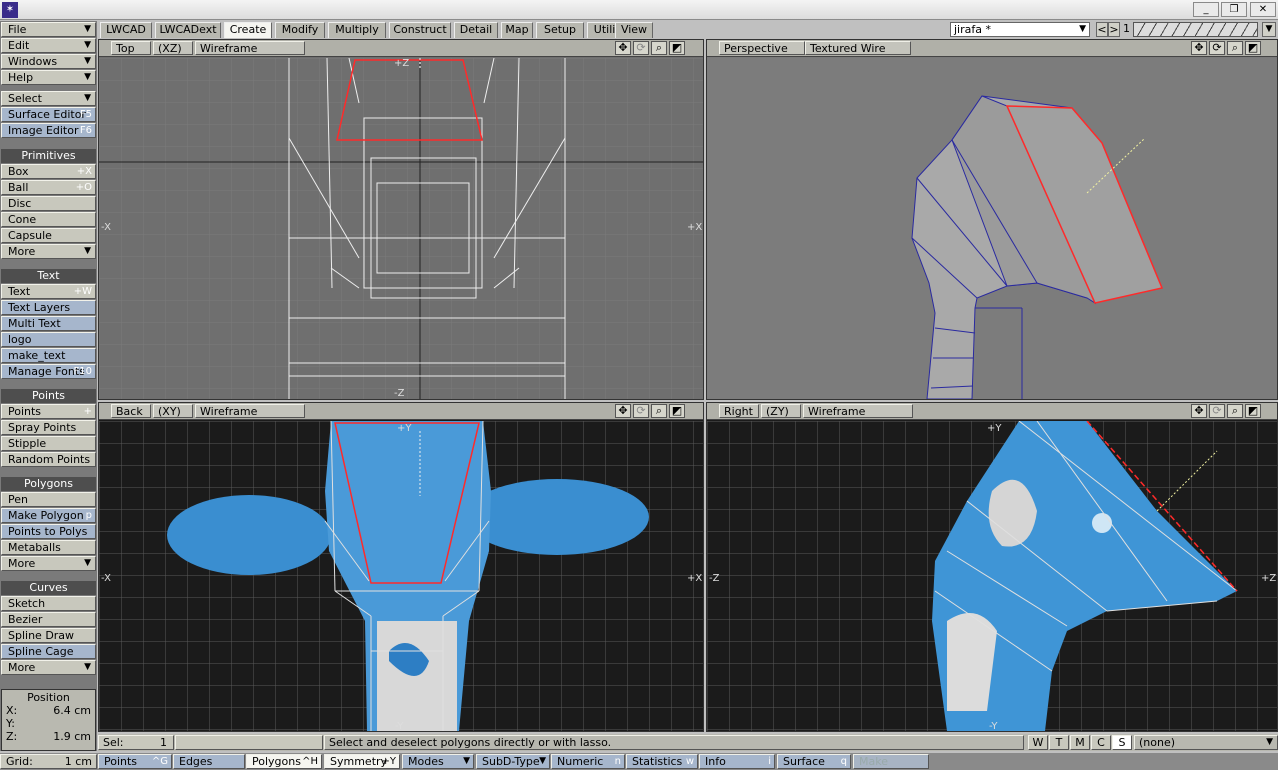  What do you see at coordinates (1101, 742) in the screenshot?
I see `wtmcs-c-button: C` at bounding box center [1101, 742].